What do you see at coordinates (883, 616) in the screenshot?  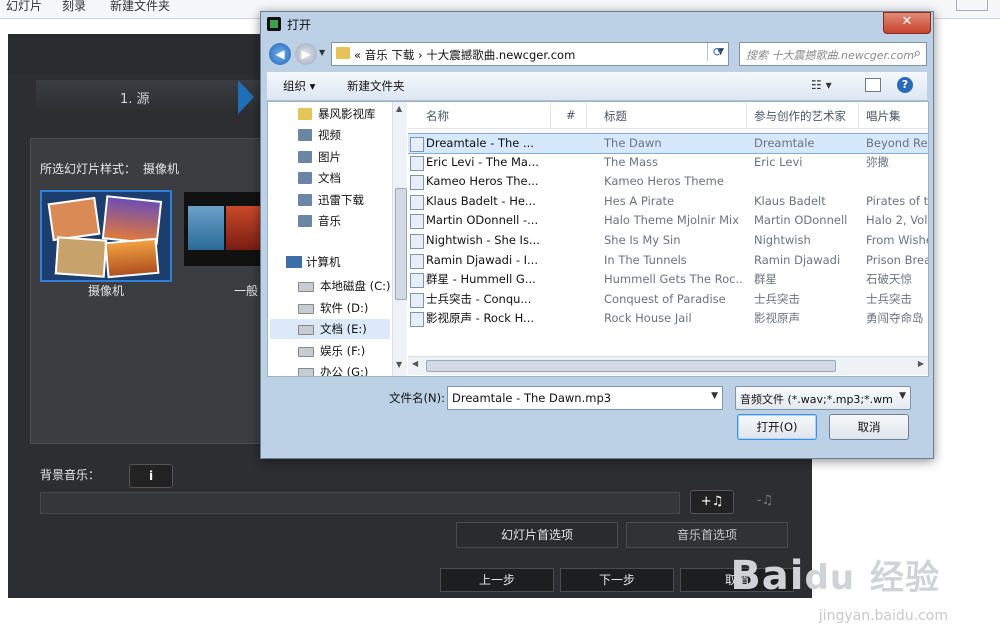 I see `watermark-url: jingyan.baidu.com` at bounding box center [883, 616].